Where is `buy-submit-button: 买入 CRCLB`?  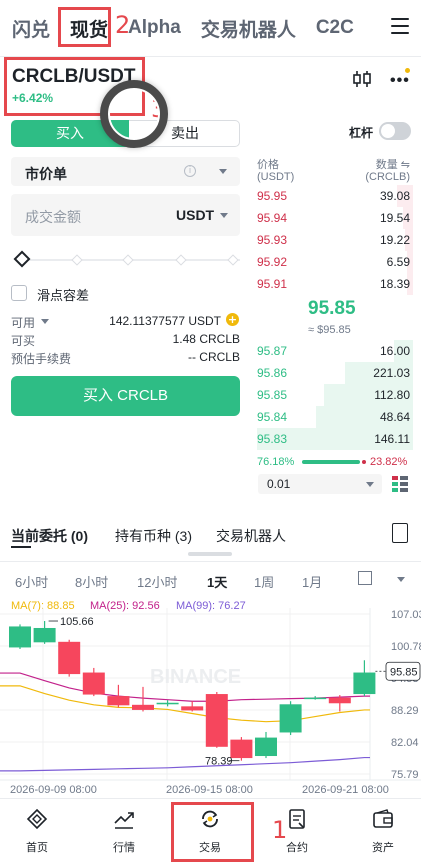 buy-submit-button: 买入 CRCLB is located at coordinates (125, 396).